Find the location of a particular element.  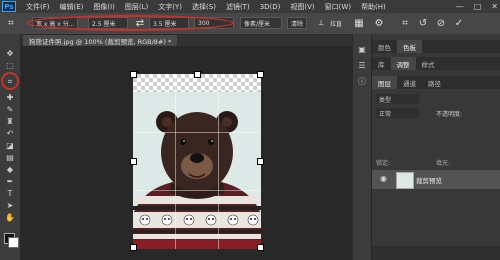

visibility-eye-icon: ◉ is located at coordinates (383, 178).